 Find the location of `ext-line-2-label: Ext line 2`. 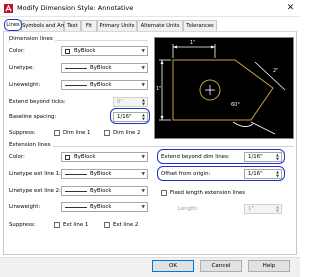

ext-line-2-label: Ext line 2 is located at coordinates (126, 225).